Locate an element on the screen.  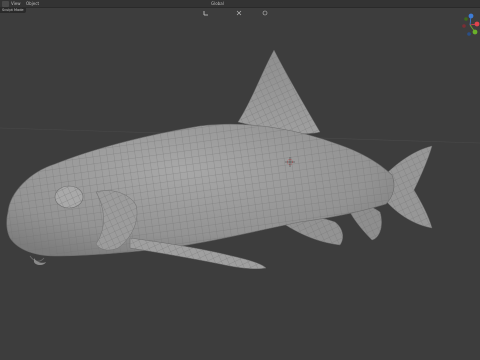
mode-indicator: Sculpt Mode is located at coordinates (13, 10).